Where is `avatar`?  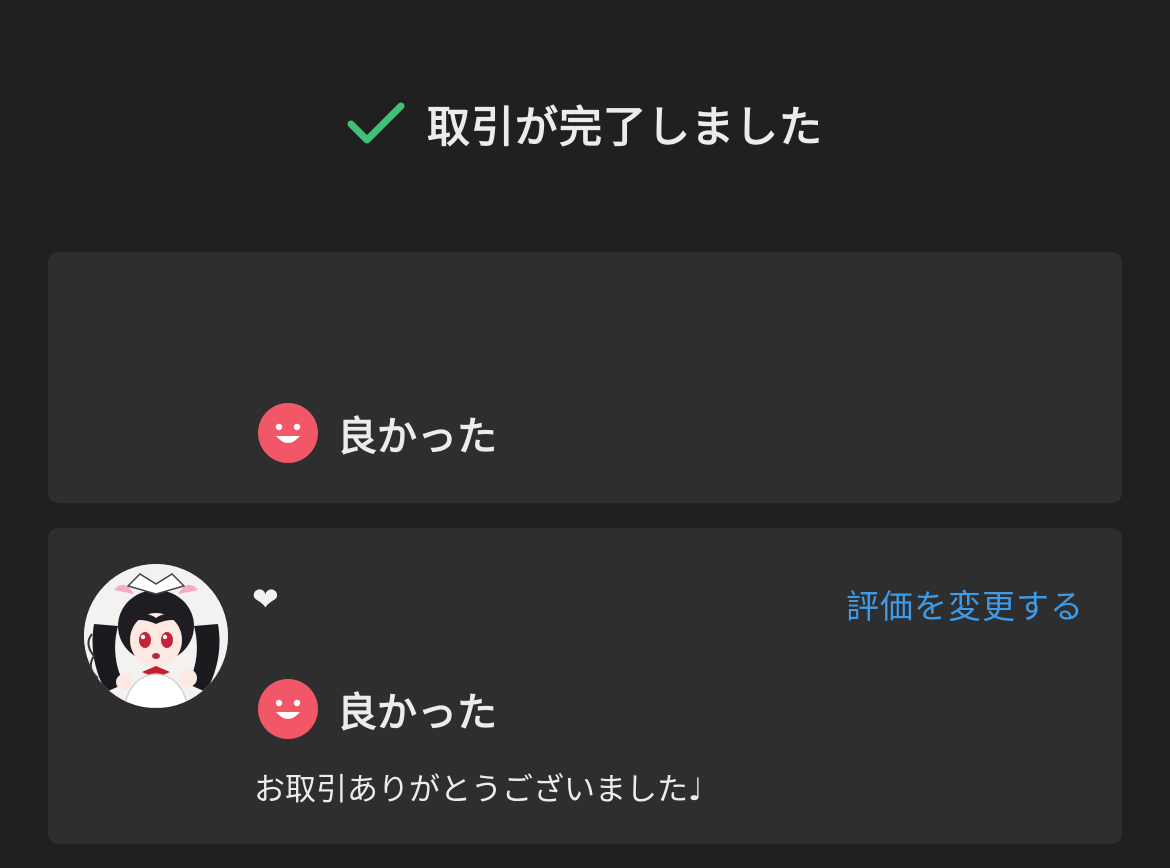
avatar is located at coordinates (156, 636).